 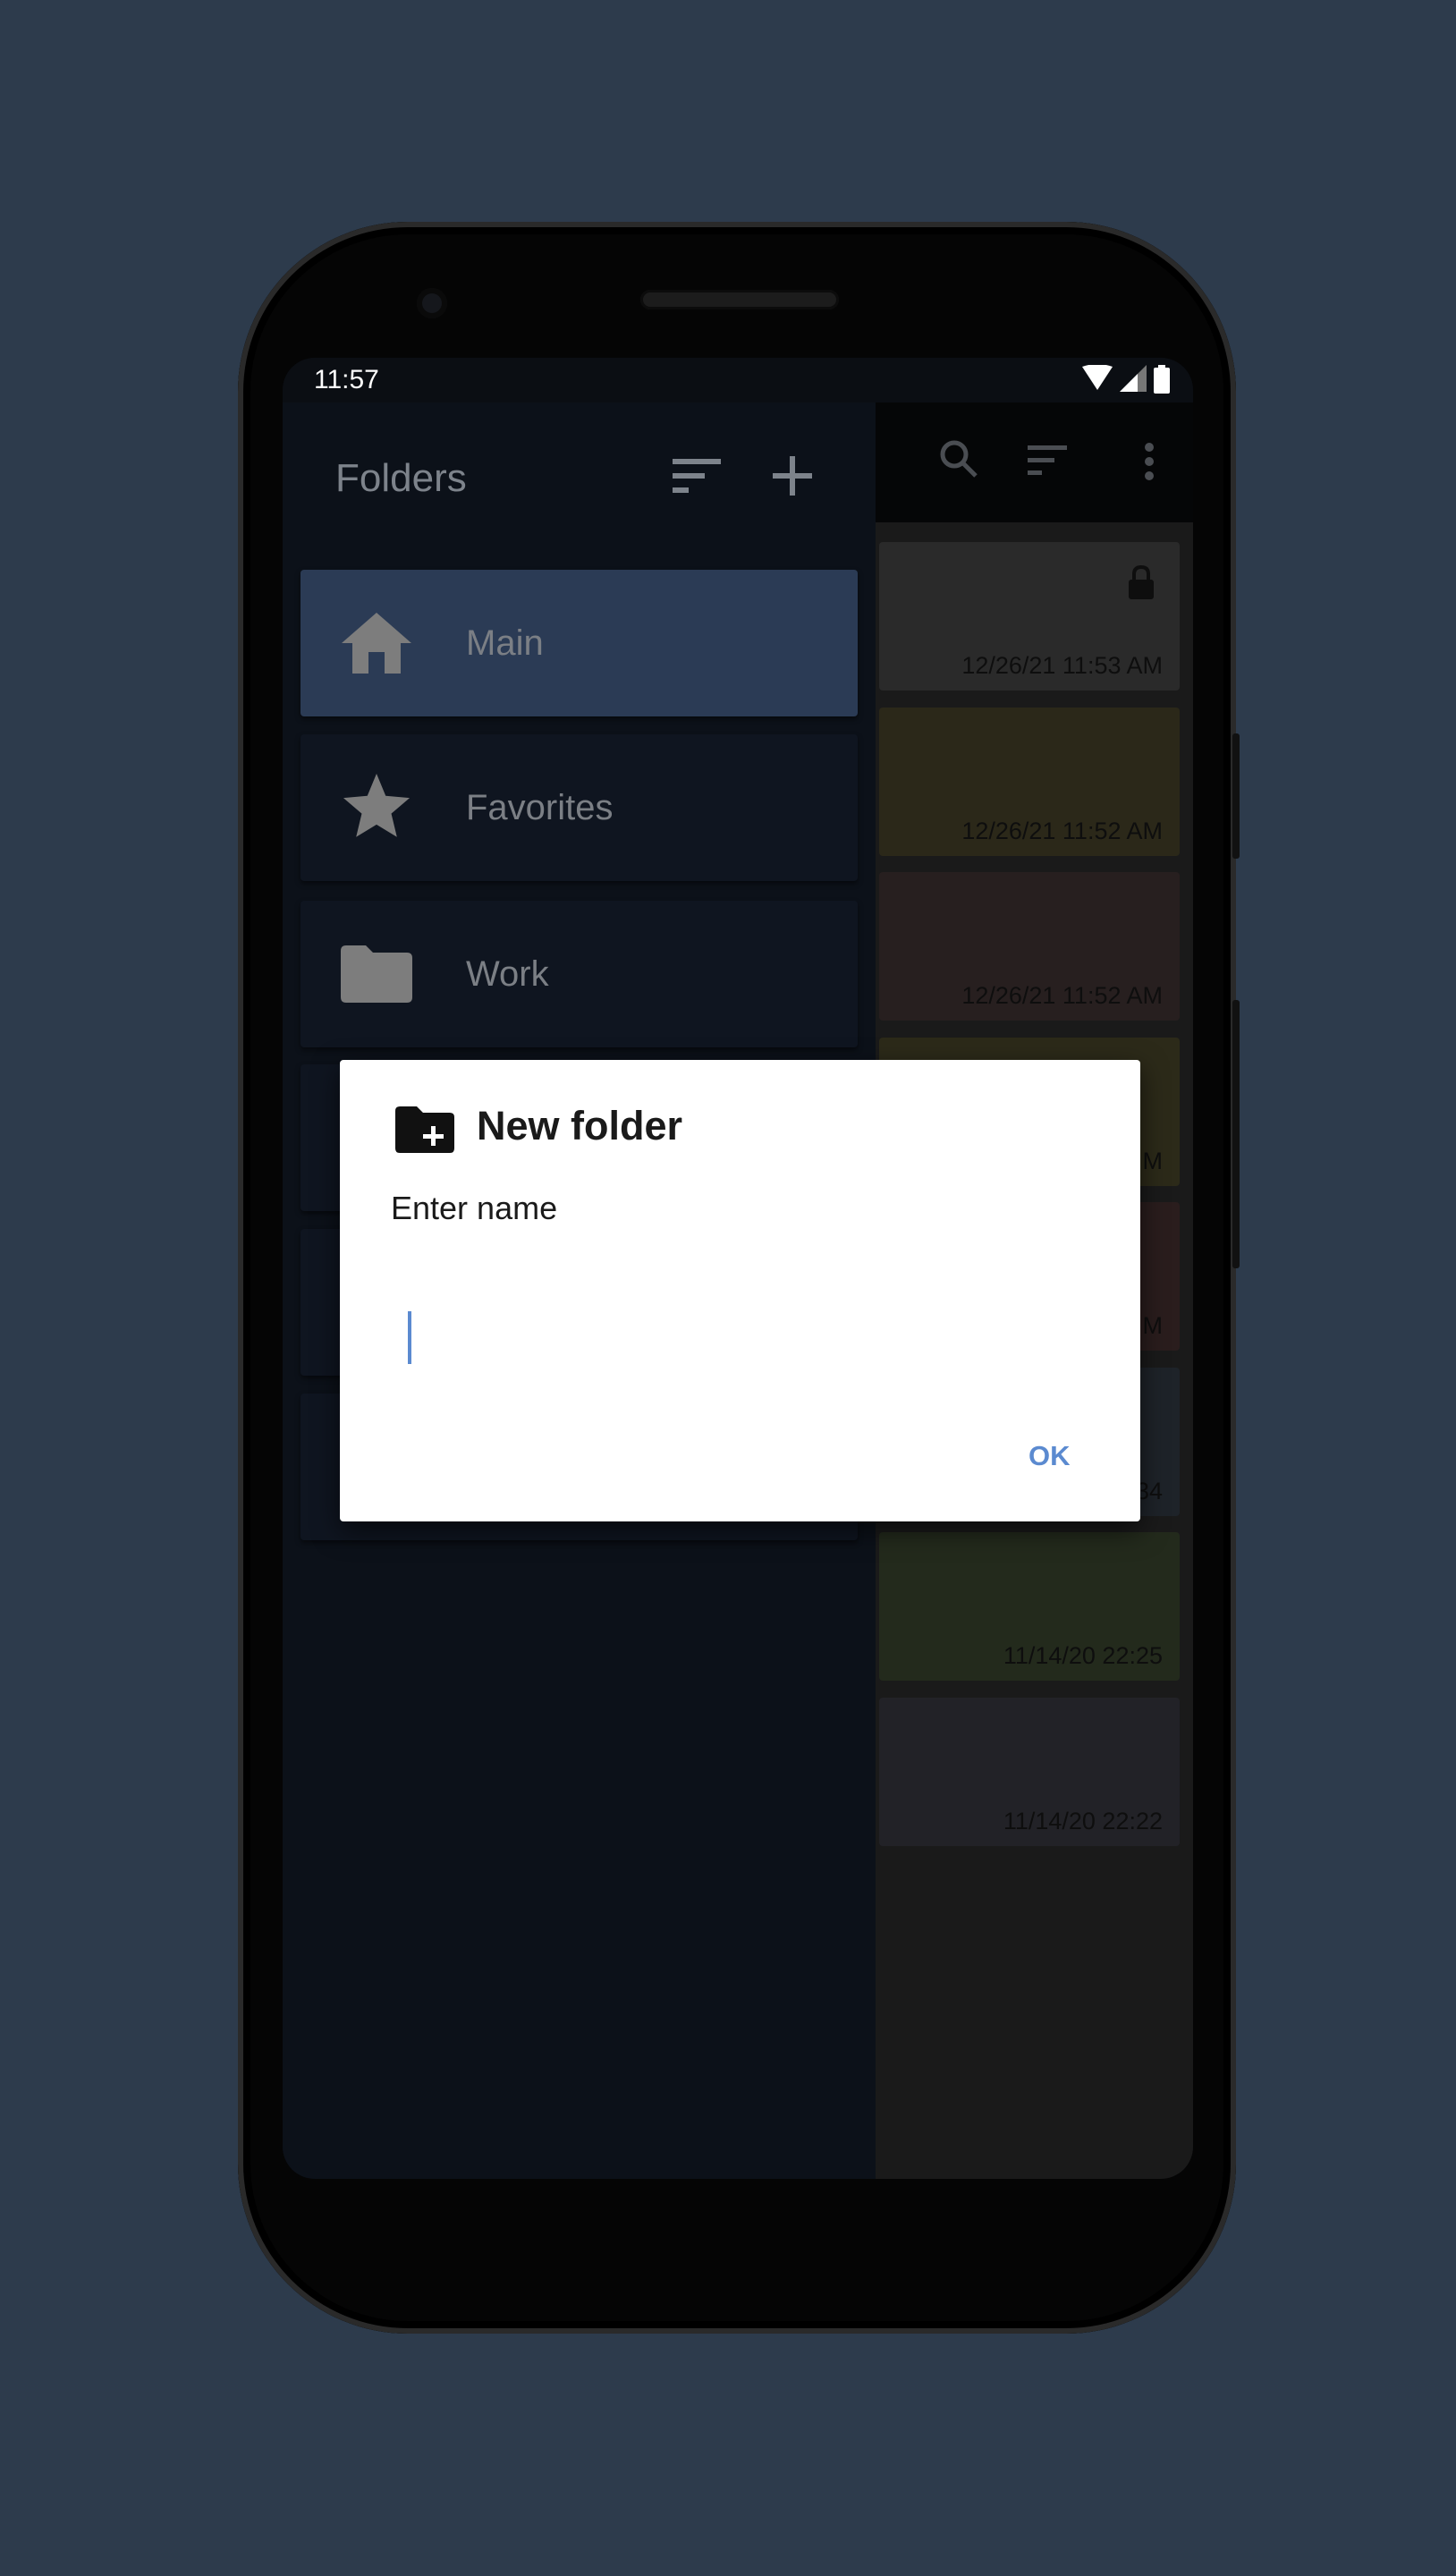 I want to click on ok-button: OK, so click(x=1050, y=1456).